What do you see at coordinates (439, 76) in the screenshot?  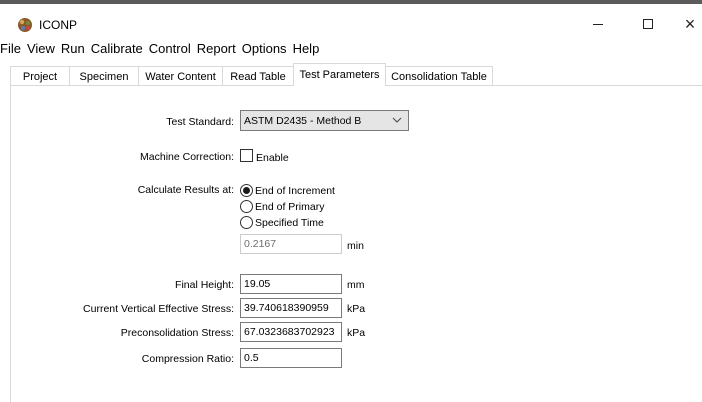 I see `tab-consolidation-table: Consolidation Table` at bounding box center [439, 76].